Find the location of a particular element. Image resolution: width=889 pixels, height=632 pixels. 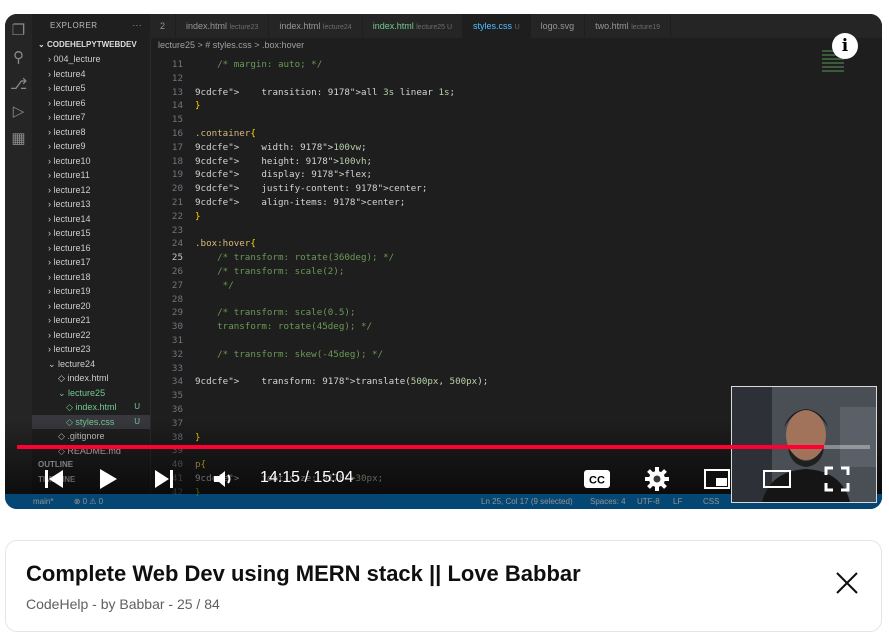

tab-directory: lecture23 is located at coordinates (244, 27).